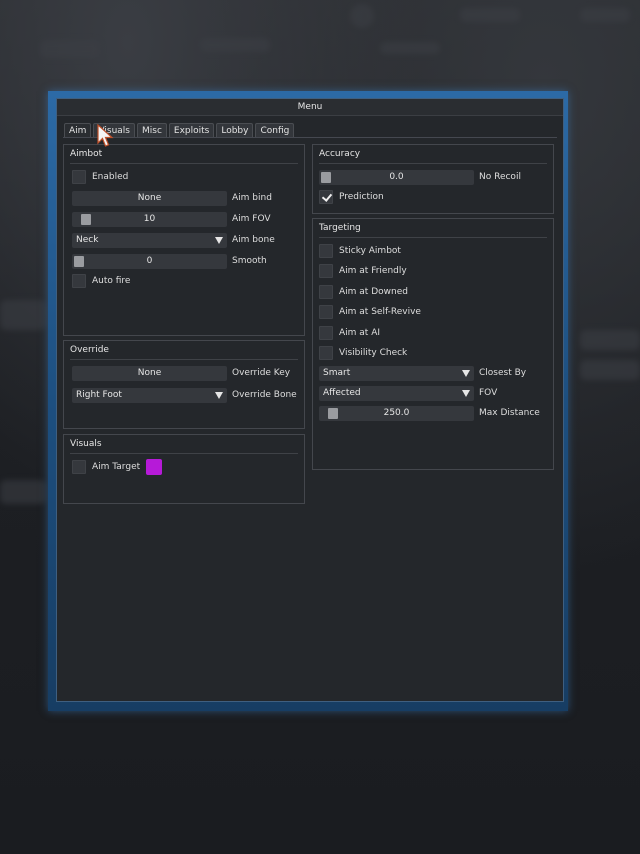  Describe the element at coordinates (337, 373) in the screenshot. I see `closest-by-value: Smart` at that location.